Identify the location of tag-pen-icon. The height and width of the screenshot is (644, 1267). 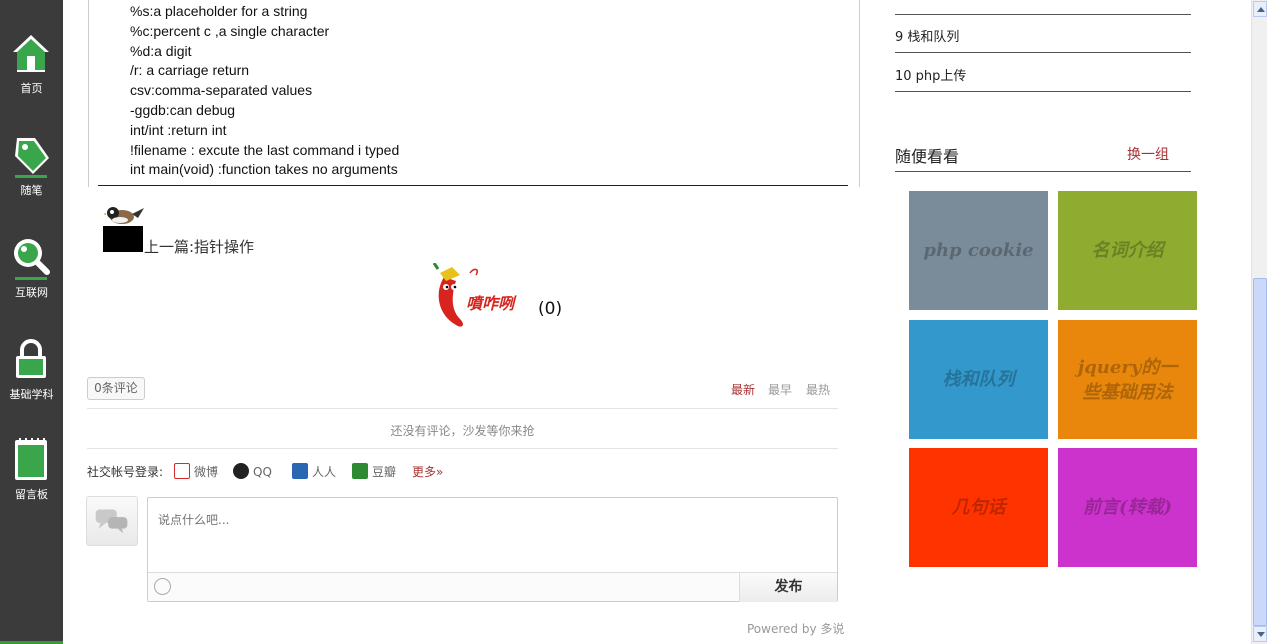
(32, 158).